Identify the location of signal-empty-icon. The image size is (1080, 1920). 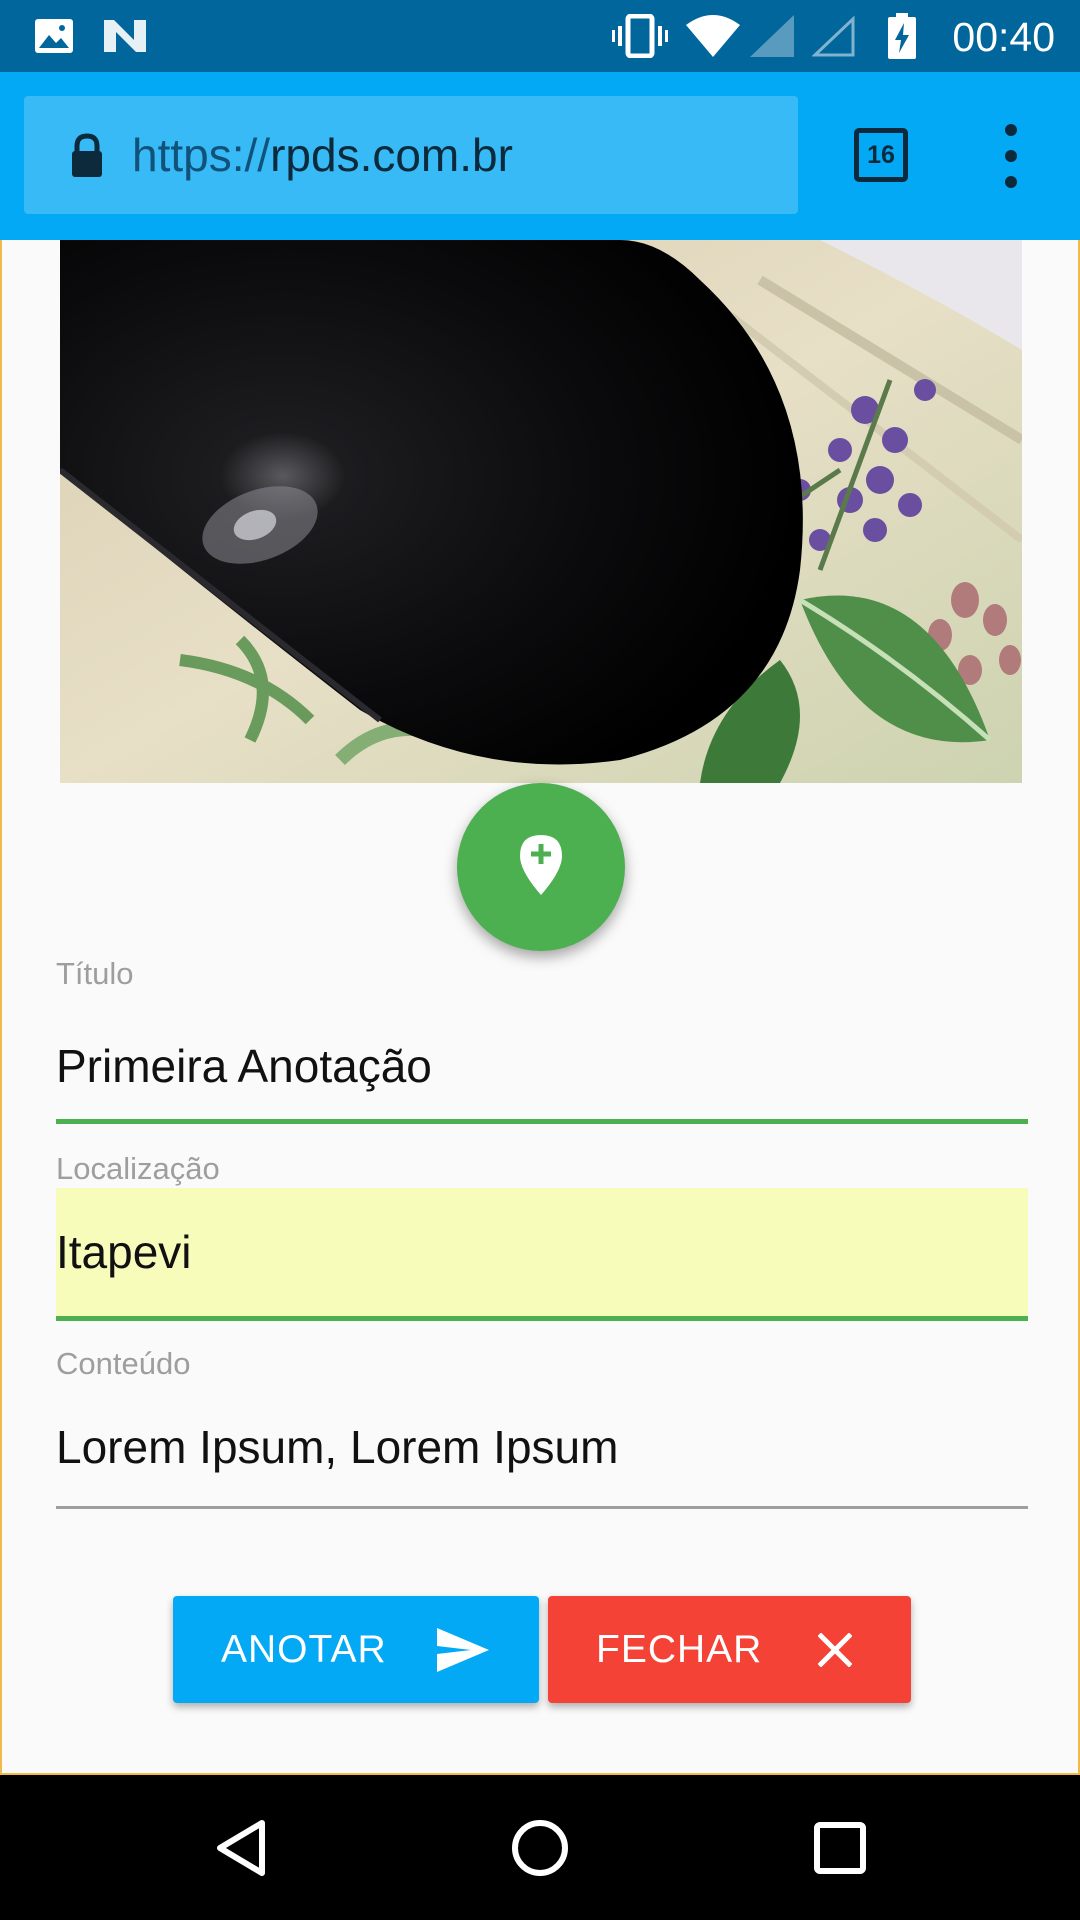
(834, 36).